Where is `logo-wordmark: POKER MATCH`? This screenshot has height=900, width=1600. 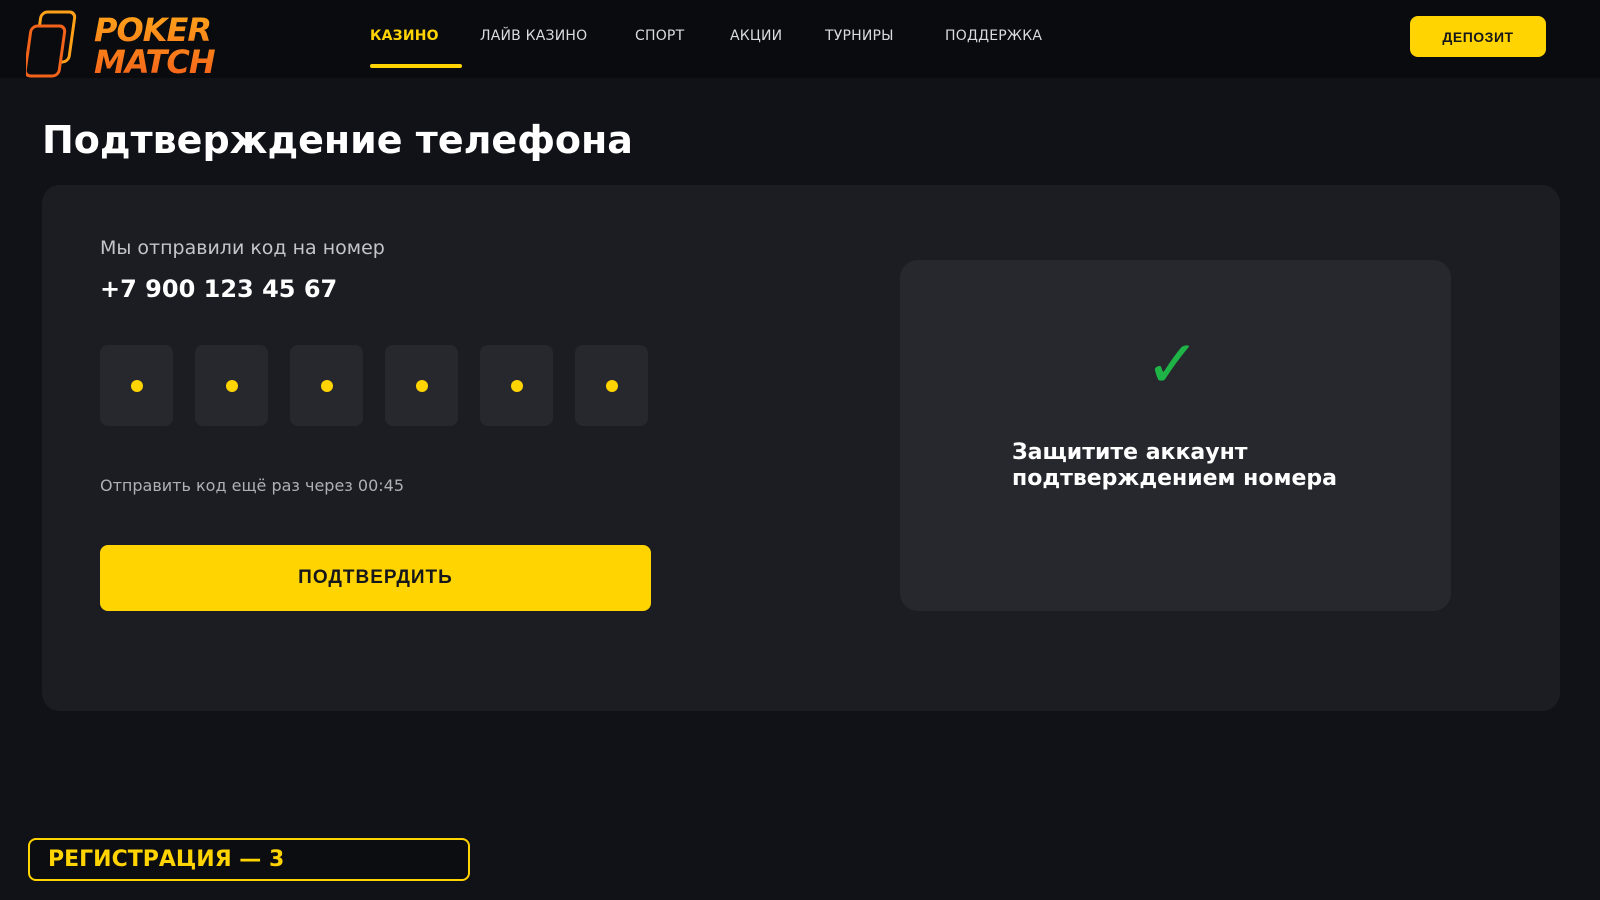
logo-wordmark: POKER MATCH is located at coordinates (154, 46).